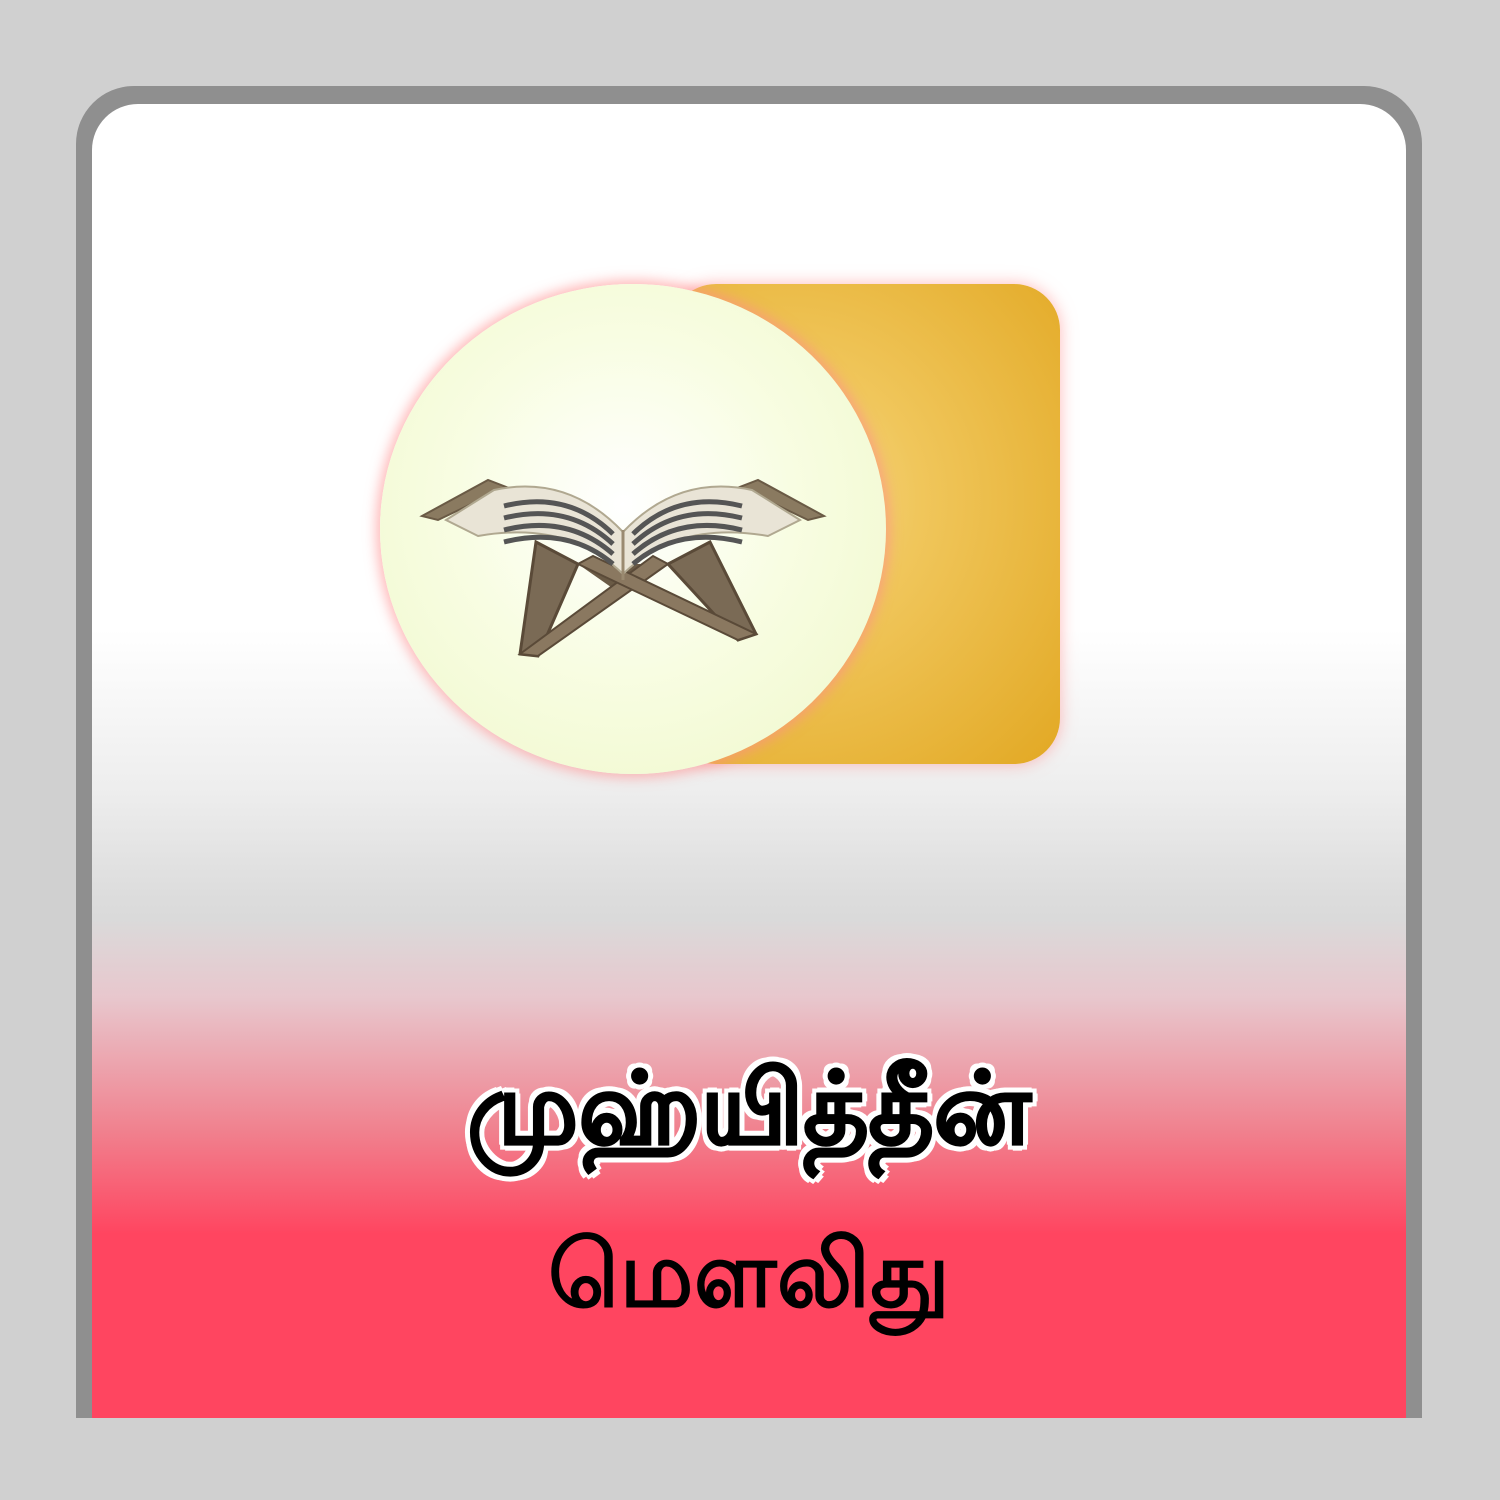 The image size is (1500, 1500). Describe the element at coordinates (623, 568) in the screenshot. I see `quran-stand-icon` at that location.